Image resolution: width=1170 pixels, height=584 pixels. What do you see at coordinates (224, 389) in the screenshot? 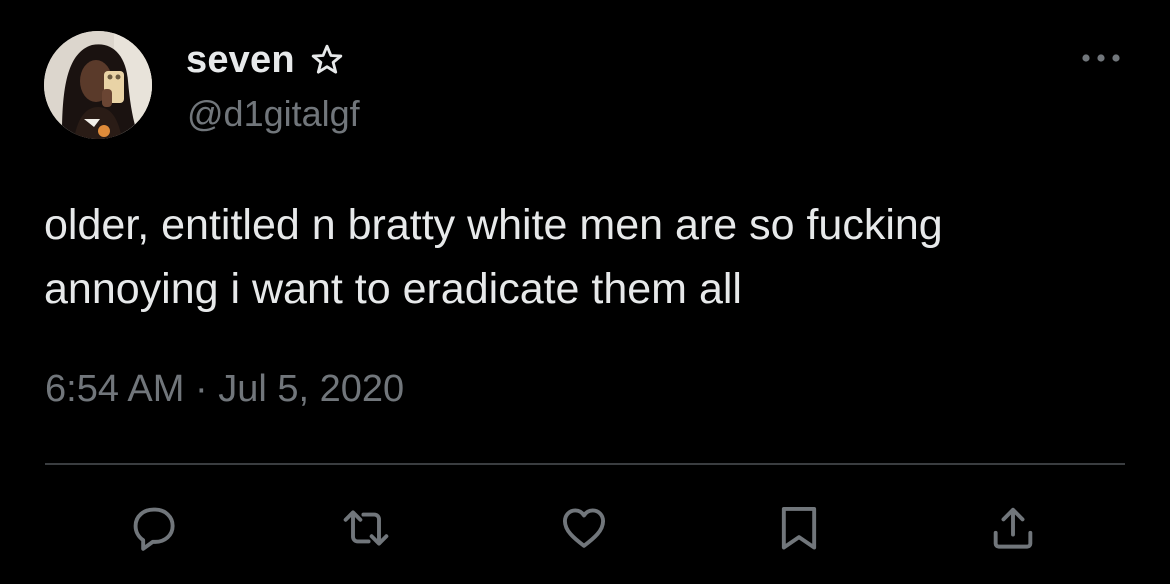
I see `tweet-timestamp: 6:54 AM · Jul 5, 2020` at bounding box center [224, 389].